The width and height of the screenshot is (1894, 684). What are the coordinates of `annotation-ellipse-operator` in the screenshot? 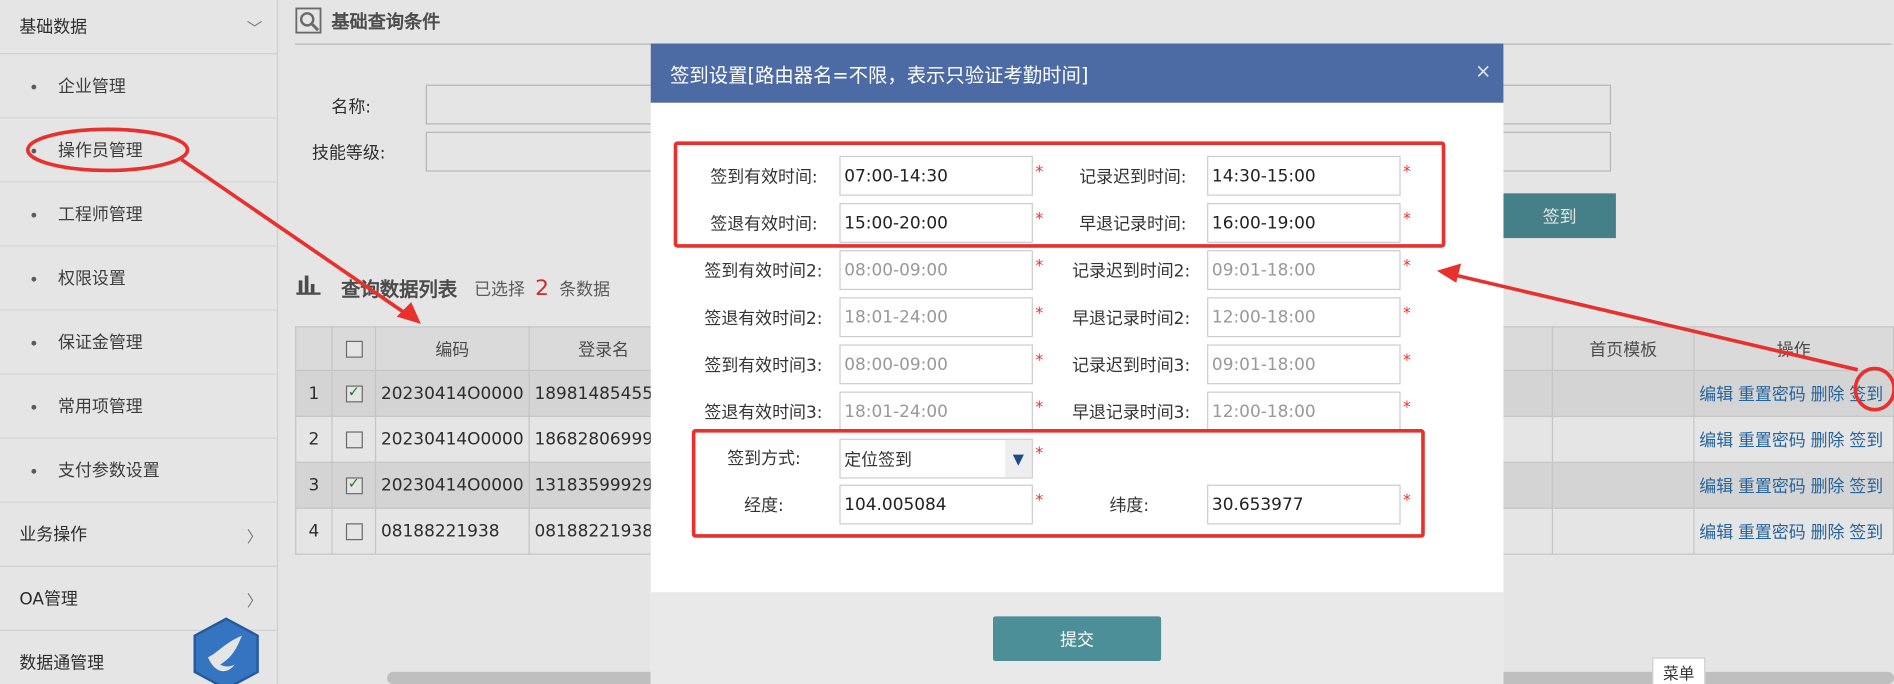 It's located at (108, 150).